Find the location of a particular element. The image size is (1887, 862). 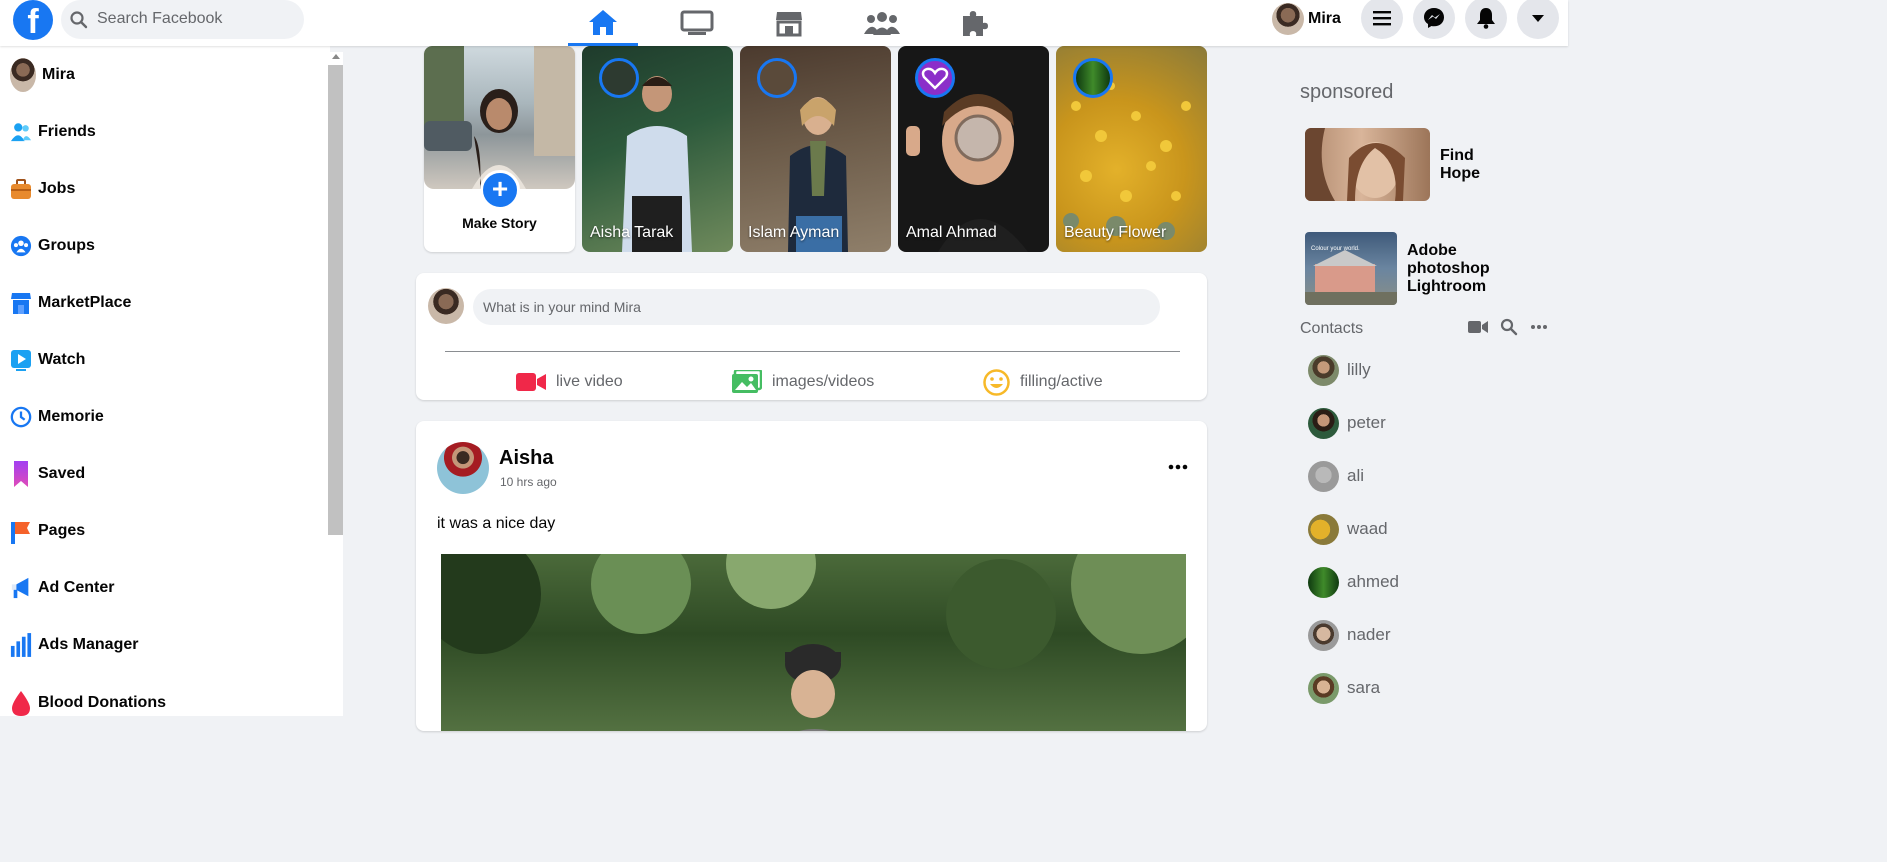

heart-icon is located at coordinates (935, 78).